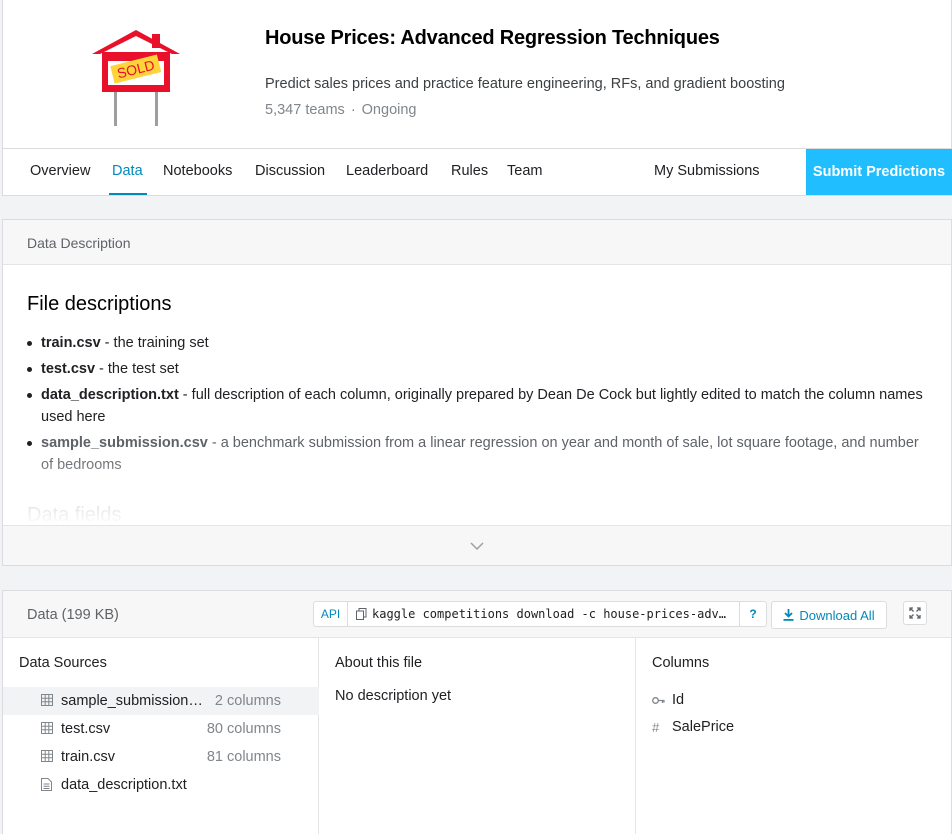  What do you see at coordinates (788, 615) in the screenshot?
I see `download-icon` at bounding box center [788, 615].